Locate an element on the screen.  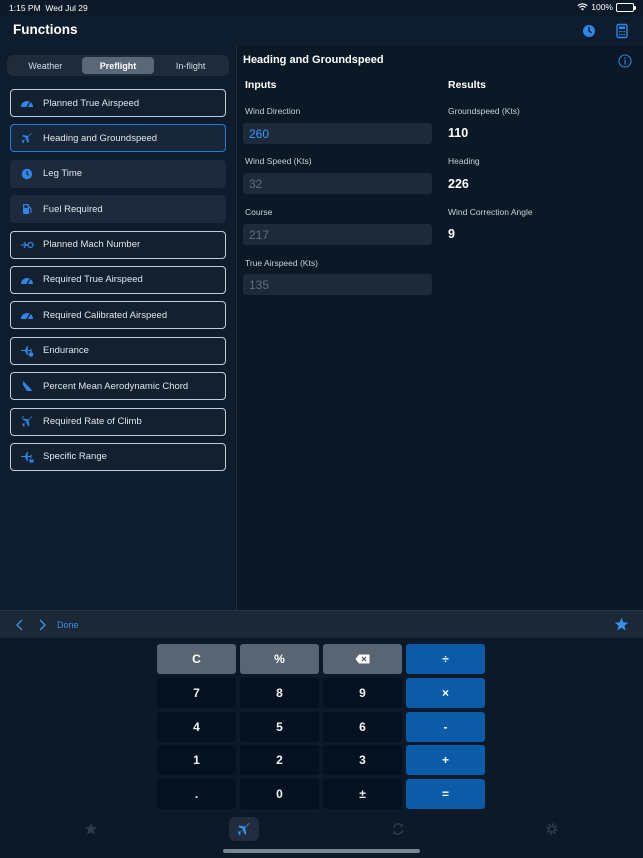
tab-settings is located at coordinates (552, 829).